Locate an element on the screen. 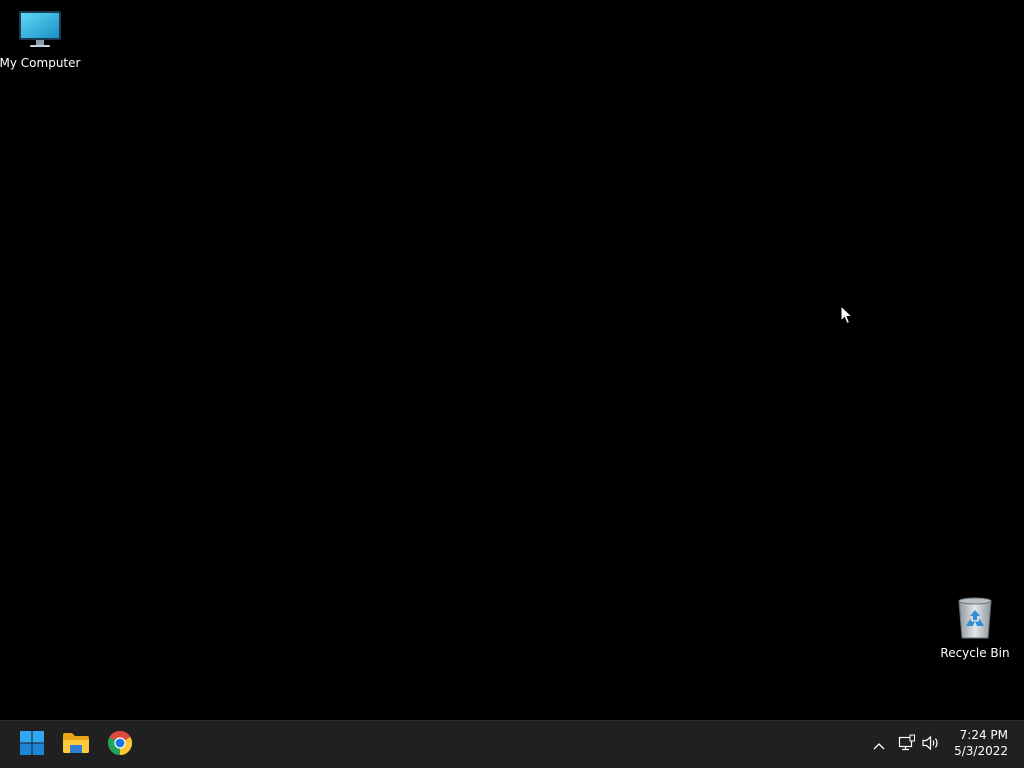  file-explorer-button is located at coordinates (76, 745).